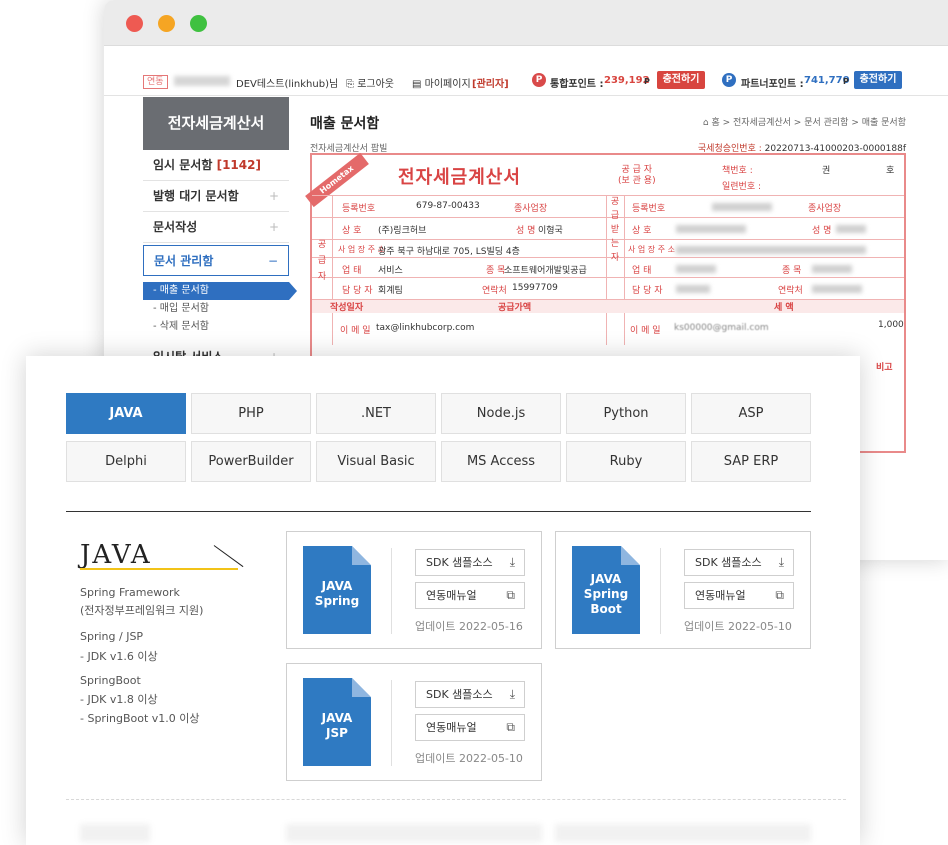  Describe the element at coordinates (512, 694) in the screenshot. I see `download-icon: ⤓` at that location.